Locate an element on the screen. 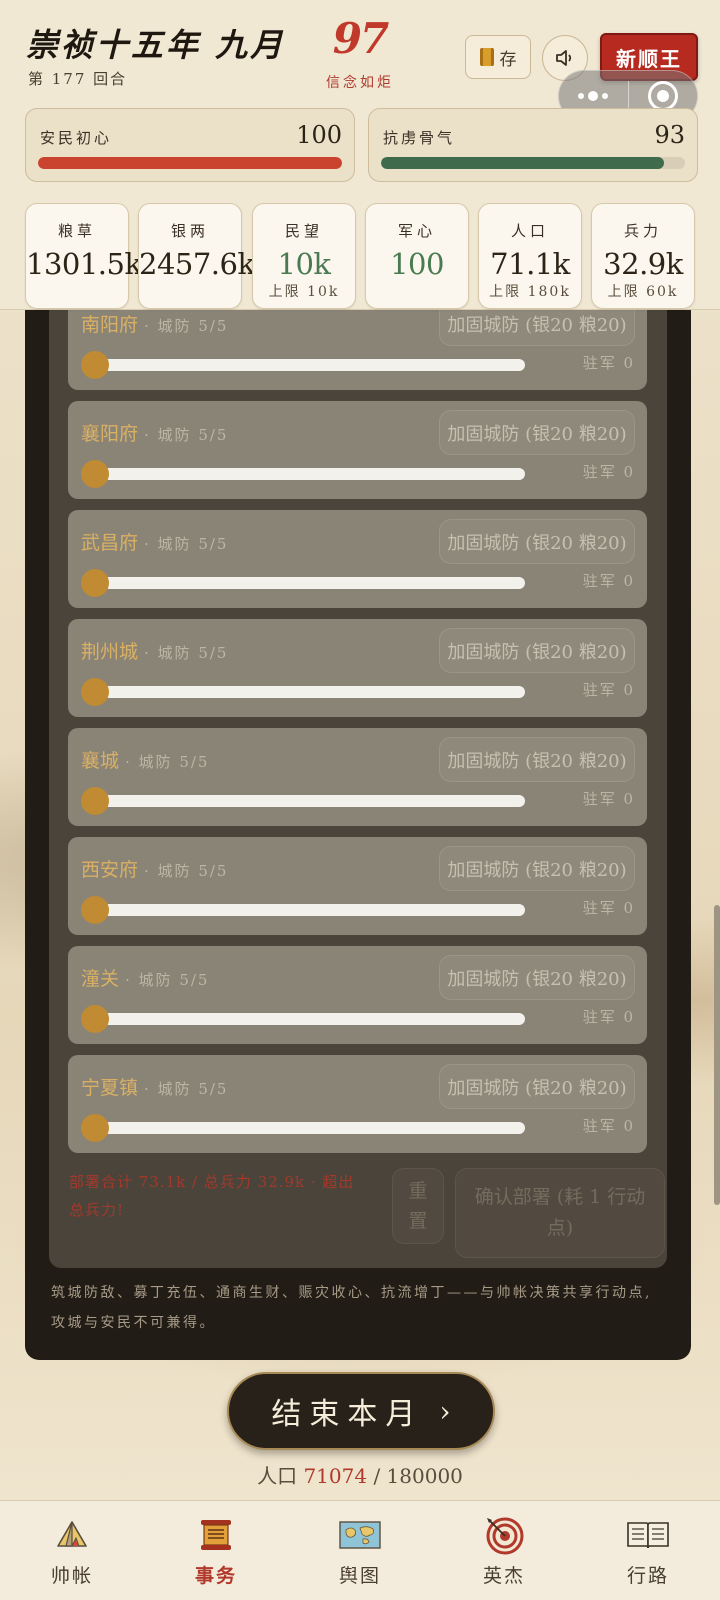 Image resolution: width=720 pixels, height=1600 pixels. nav-heroes: 英杰 is located at coordinates (504, 1550).